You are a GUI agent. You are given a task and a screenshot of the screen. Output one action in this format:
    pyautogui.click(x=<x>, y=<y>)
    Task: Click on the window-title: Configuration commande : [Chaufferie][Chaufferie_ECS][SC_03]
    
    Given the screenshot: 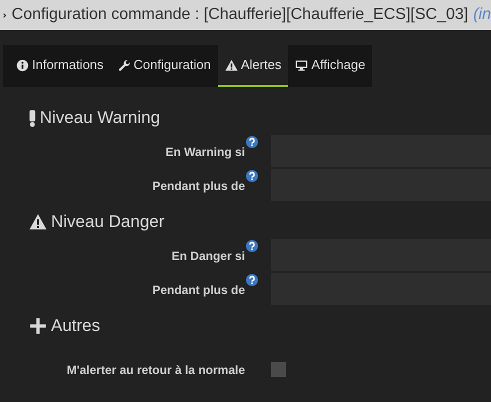 What is the action you would take?
    pyautogui.click(x=240, y=15)
    